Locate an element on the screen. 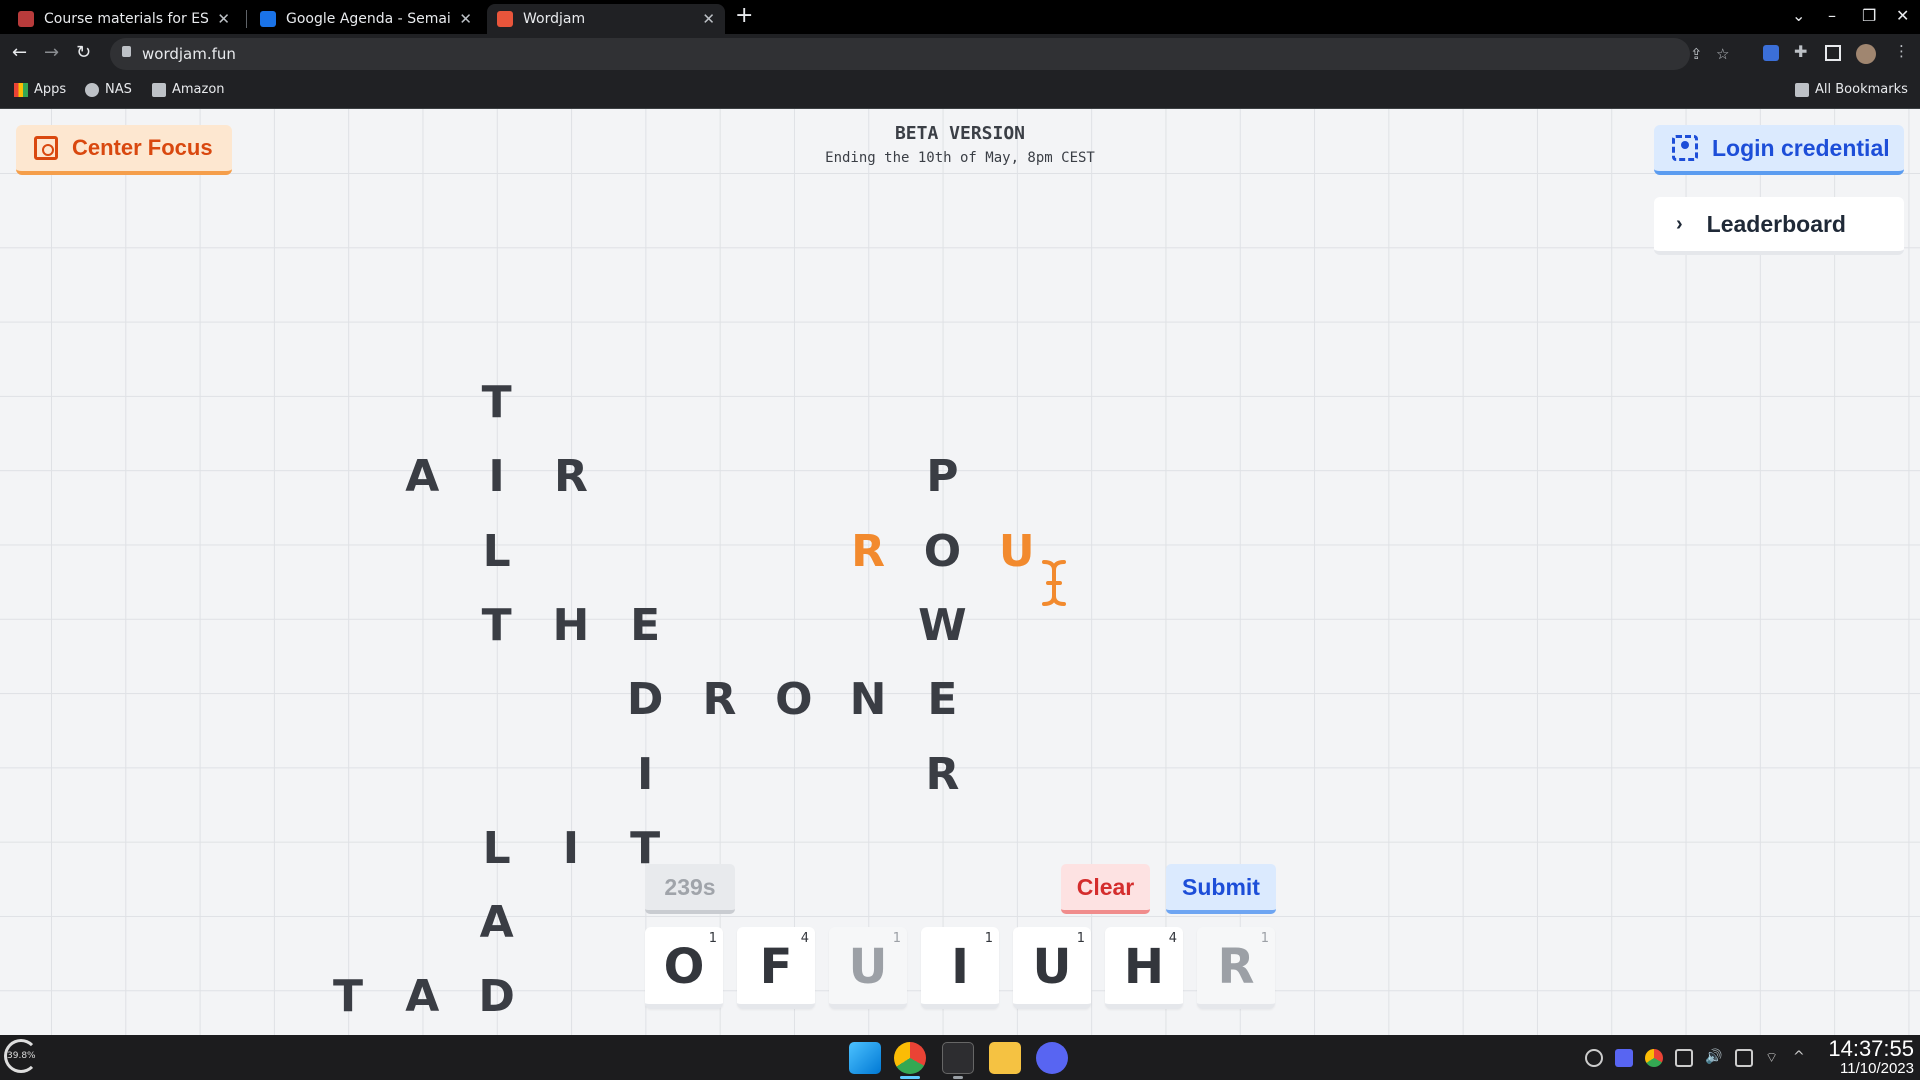 This screenshot has height=1080, width=1920. board-tile: H is located at coordinates (571, 625).